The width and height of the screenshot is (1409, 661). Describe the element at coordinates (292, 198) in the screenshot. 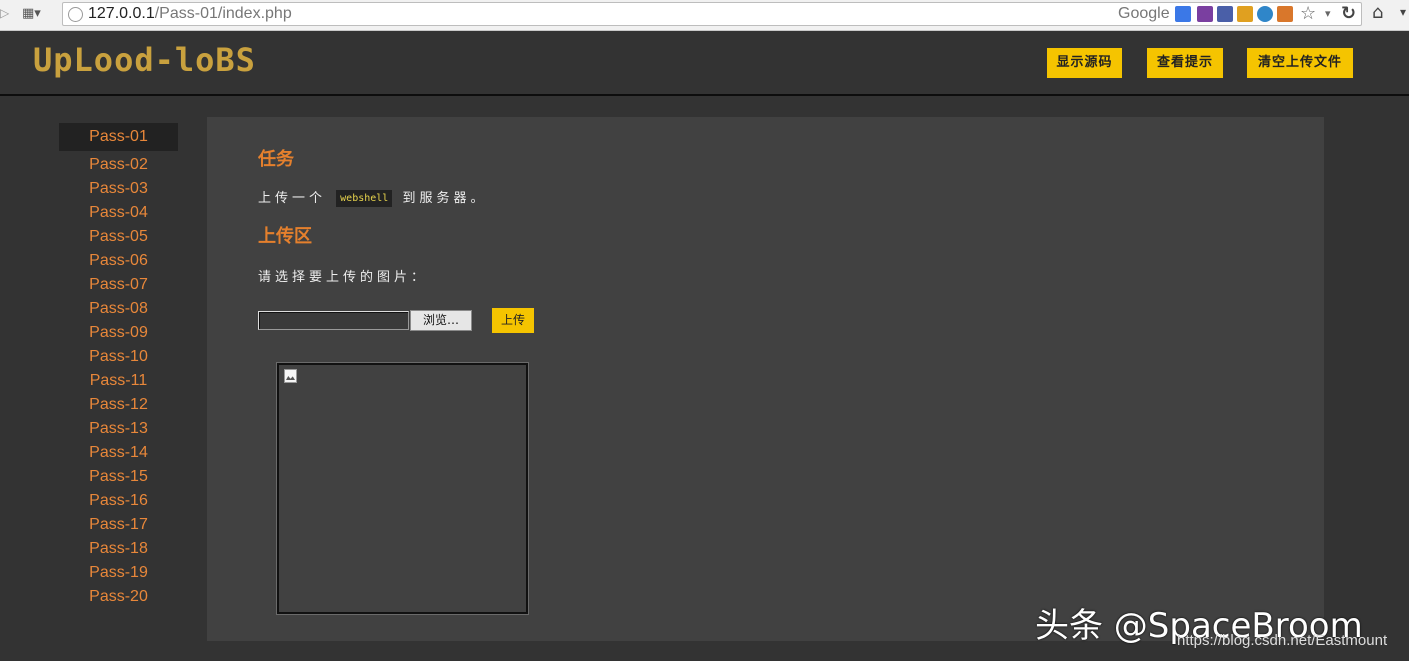

I see `task-prefix: 上传一个` at that location.